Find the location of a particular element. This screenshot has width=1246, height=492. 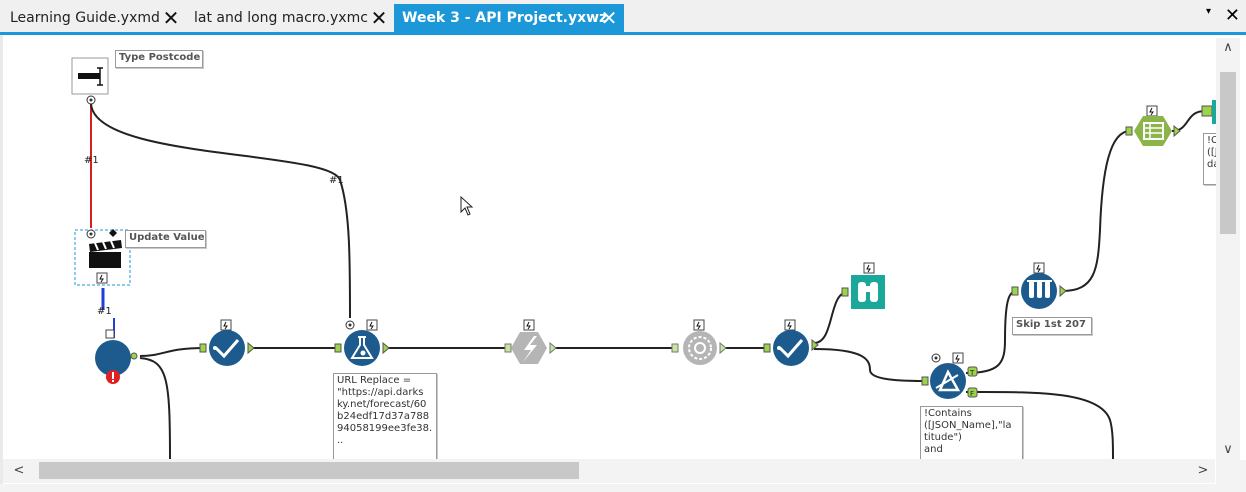

scroll-right-icon: > is located at coordinates (1203, 471).